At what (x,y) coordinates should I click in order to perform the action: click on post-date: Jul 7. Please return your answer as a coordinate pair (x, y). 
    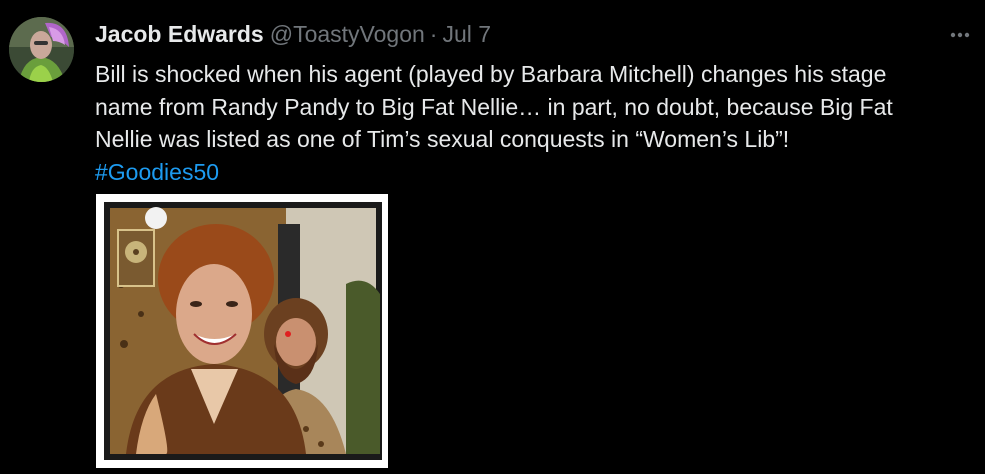
    Looking at the image, I should click on (466, 34).